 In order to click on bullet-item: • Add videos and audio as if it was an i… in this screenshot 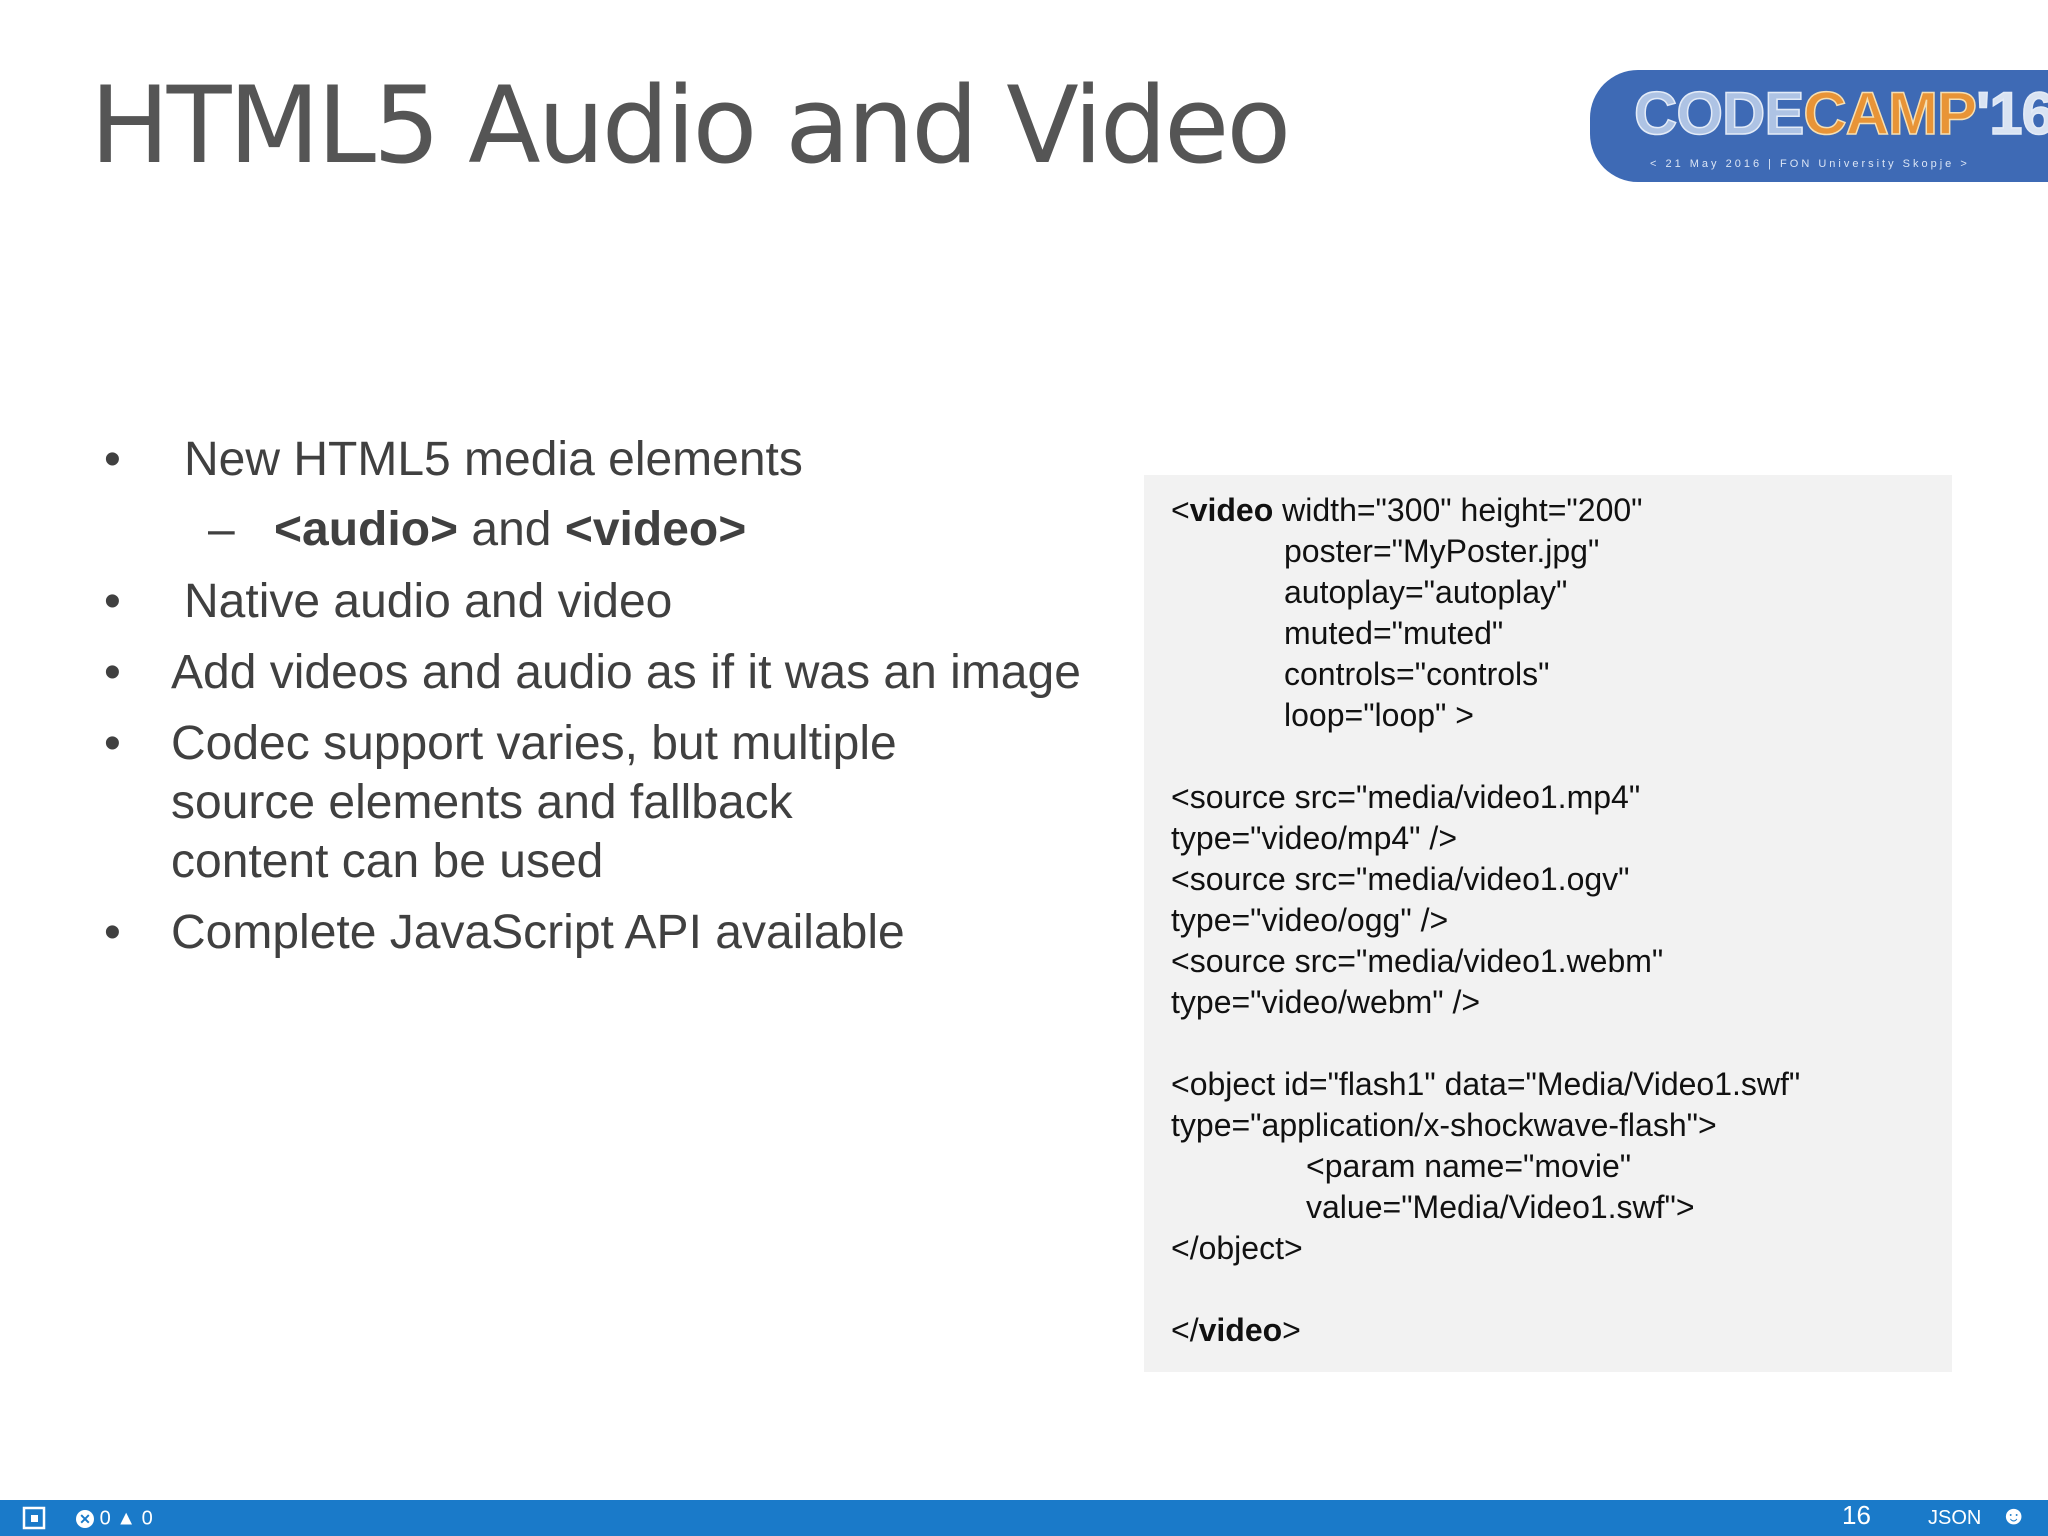, I will do `click(592, 672)`.